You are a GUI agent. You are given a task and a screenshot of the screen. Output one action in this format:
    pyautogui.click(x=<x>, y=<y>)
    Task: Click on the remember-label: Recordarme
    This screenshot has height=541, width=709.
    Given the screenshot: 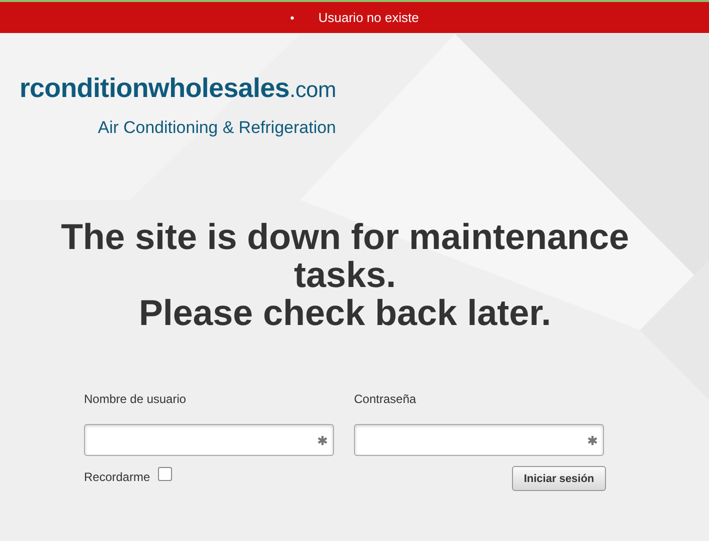 What is the action you would take?
    pyautogui.click(x=117, y=477)
    